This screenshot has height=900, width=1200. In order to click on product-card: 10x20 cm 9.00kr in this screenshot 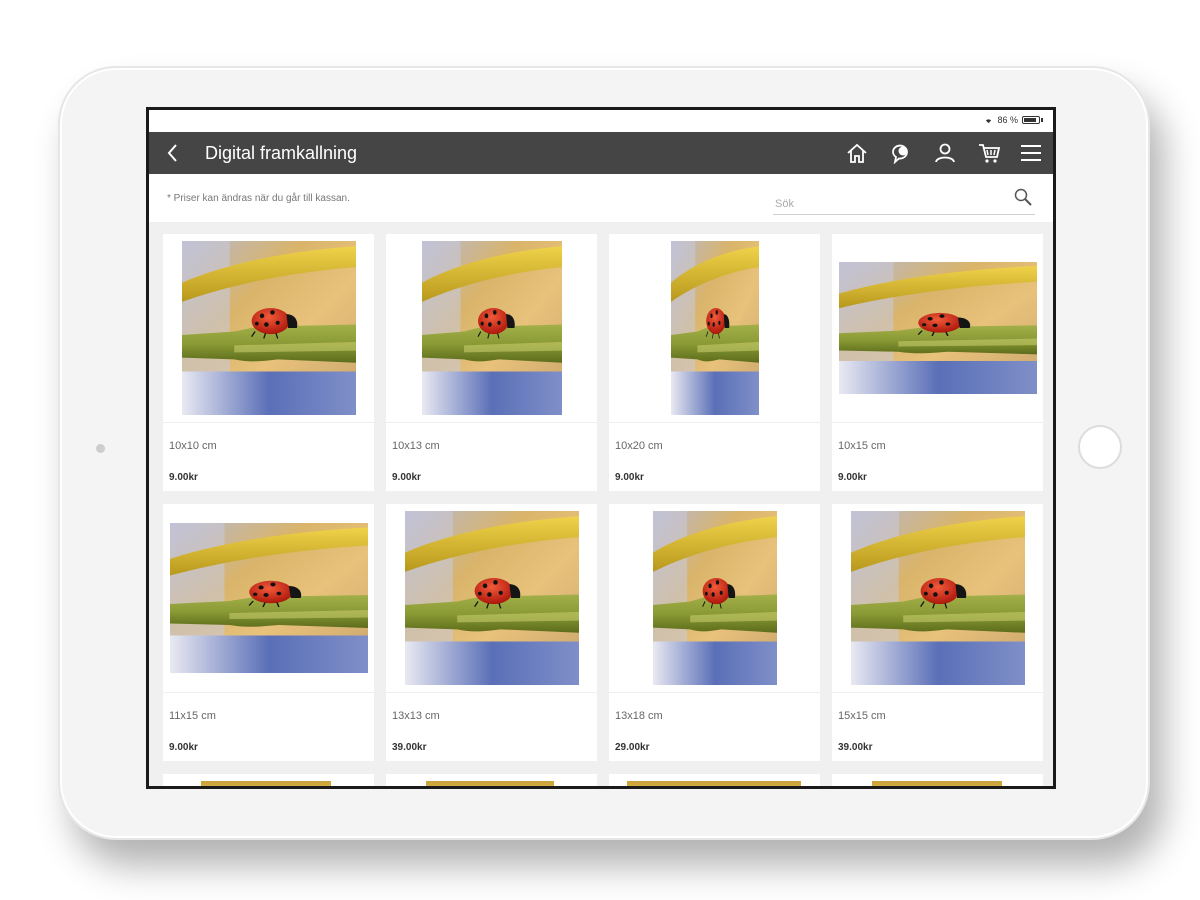, I will do `click(714, 362)`.